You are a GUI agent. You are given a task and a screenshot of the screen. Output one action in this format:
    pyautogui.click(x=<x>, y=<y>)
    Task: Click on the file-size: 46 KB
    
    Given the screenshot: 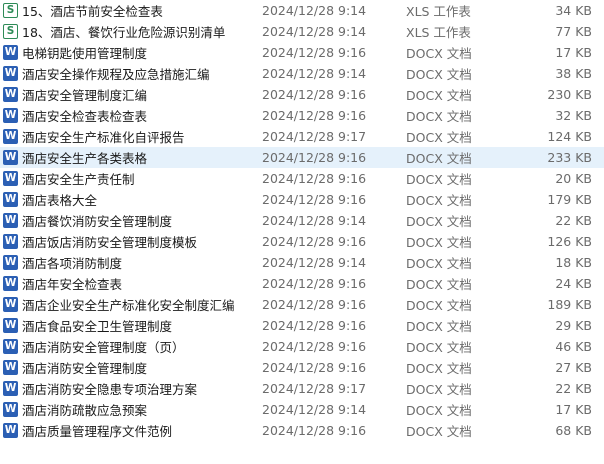 What is the action you would take?
    pyautogui.click(x=573, y=346)
    